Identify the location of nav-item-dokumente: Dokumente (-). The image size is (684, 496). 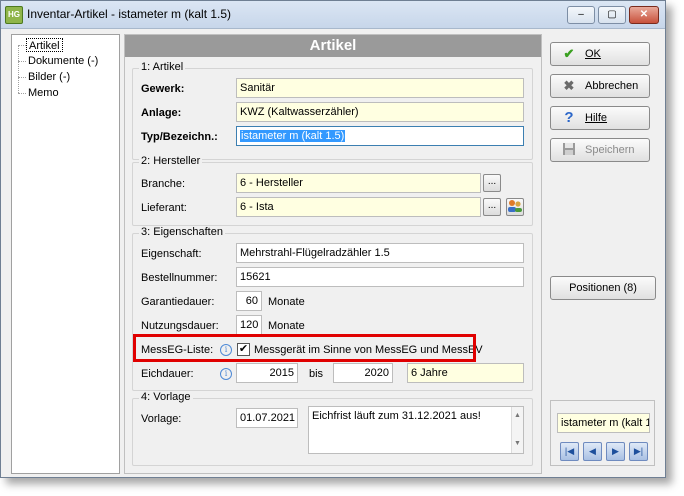
(63, 61).